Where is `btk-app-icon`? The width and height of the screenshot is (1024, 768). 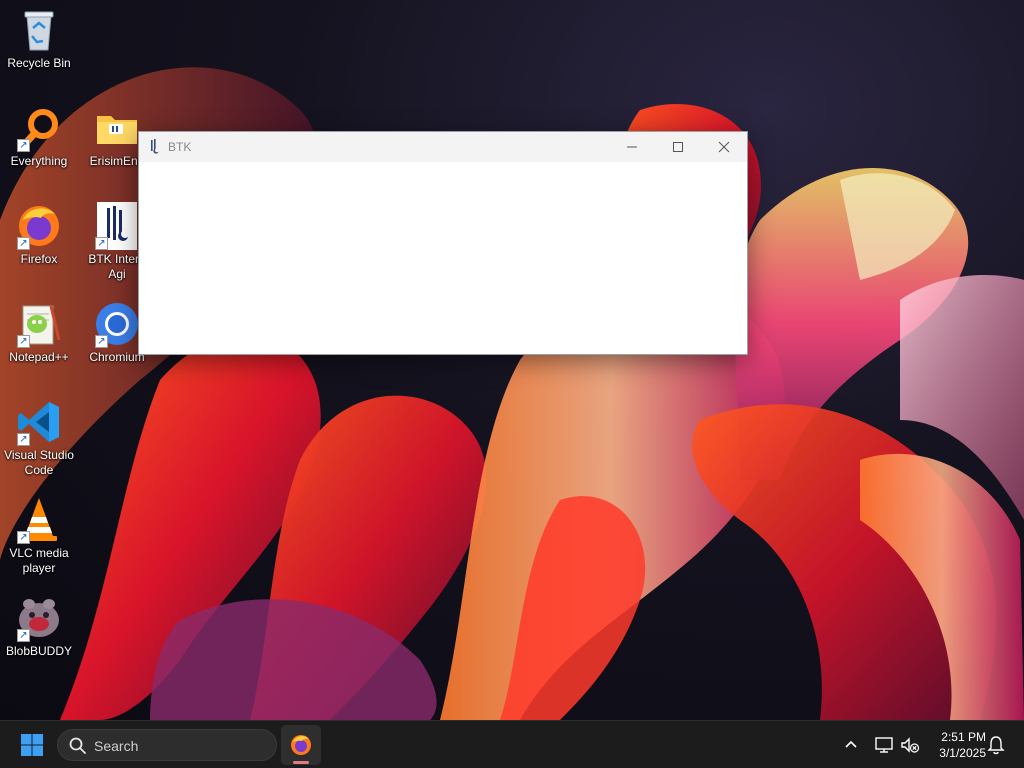 btk-app-icon is located at coordinates (155, 146).